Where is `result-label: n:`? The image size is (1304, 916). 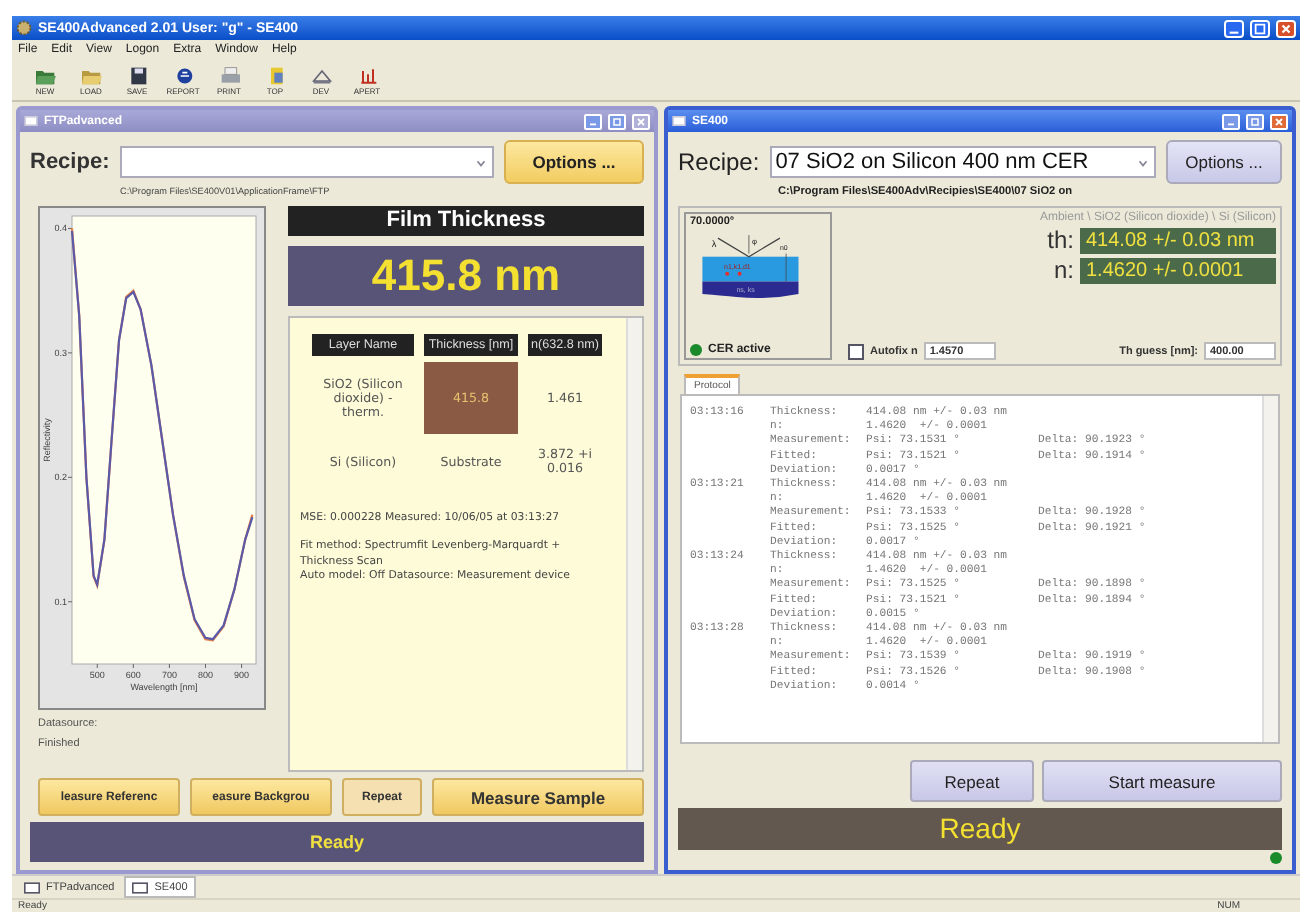 result-label: n: is located at coordinates (1063, 270).